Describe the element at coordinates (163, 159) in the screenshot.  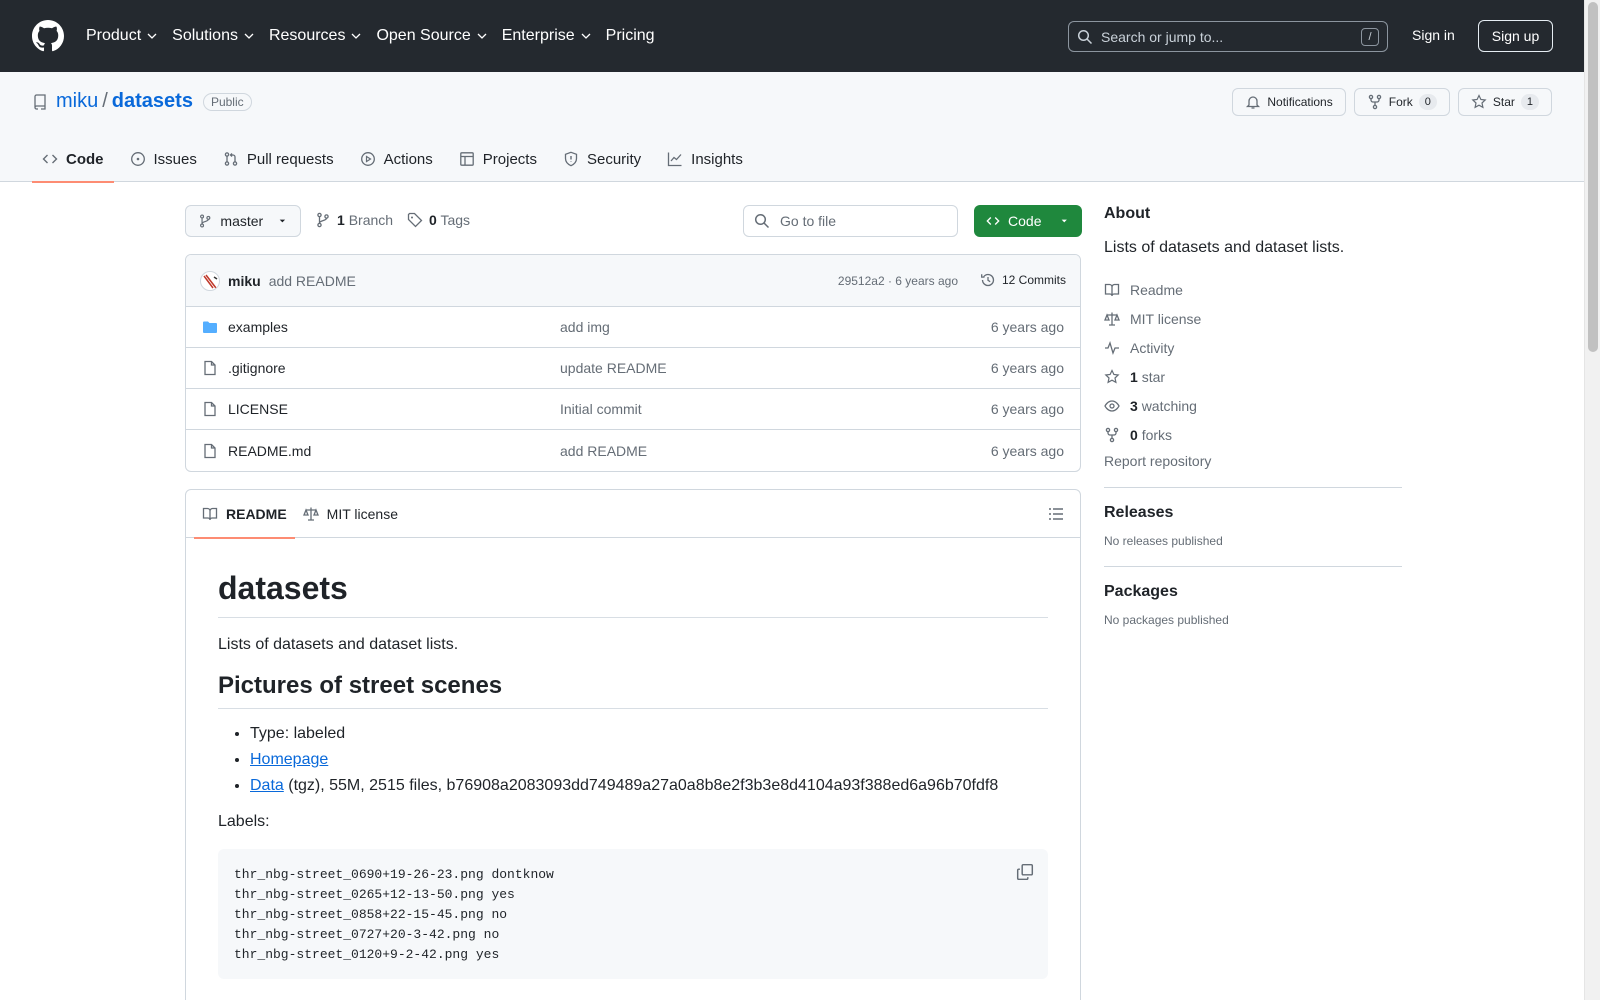
I see `tab-issues: Issues` at that location.